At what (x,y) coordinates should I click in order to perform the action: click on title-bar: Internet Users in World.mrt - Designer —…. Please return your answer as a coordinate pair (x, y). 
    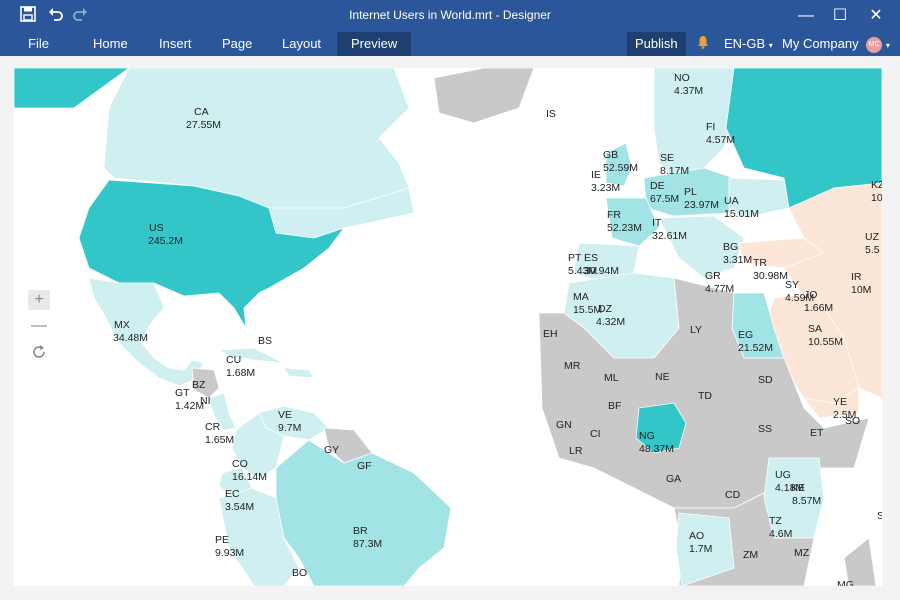
    Looking at the image, I should click on (450, 16).